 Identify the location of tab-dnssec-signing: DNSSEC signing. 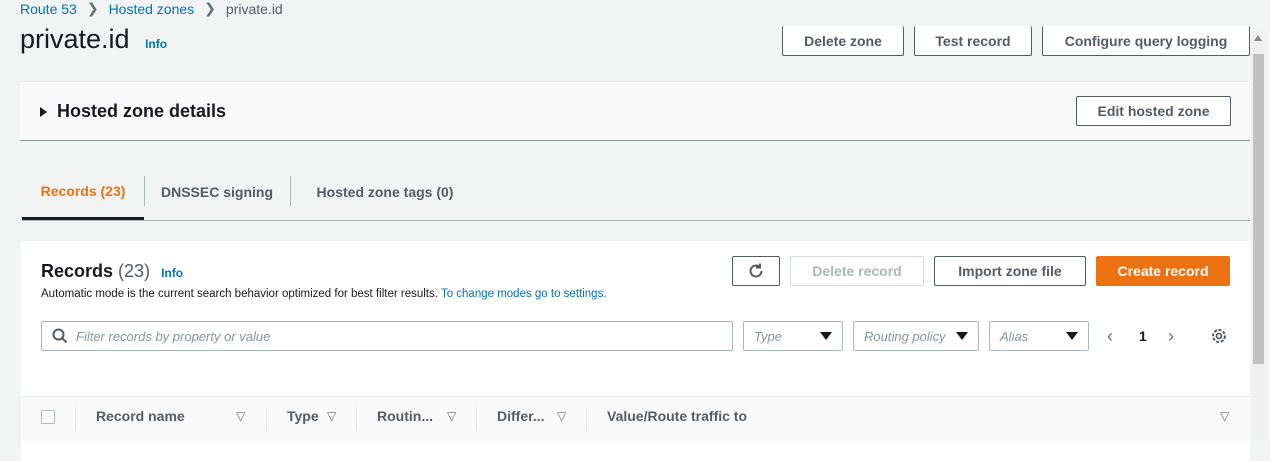
(217, 191).